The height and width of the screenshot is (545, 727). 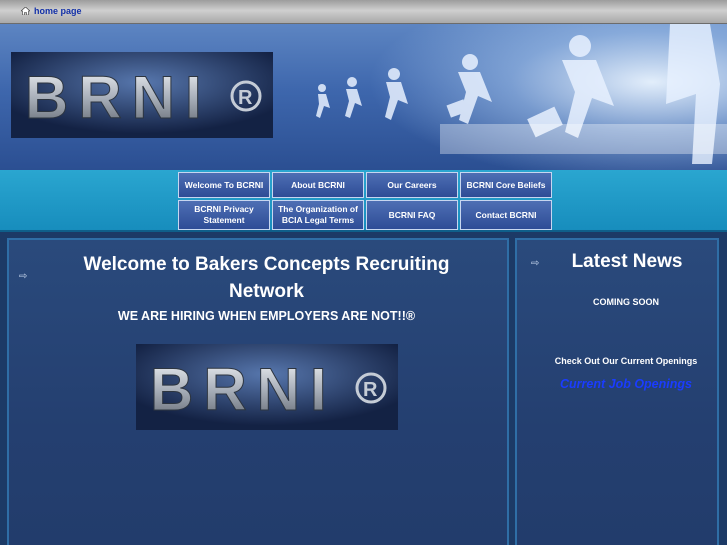 What do you see at coordinates (626, 361) in the screenshot?
I see `openings-text: Check Out Our Current Openings` at bounding box center [626, 361].